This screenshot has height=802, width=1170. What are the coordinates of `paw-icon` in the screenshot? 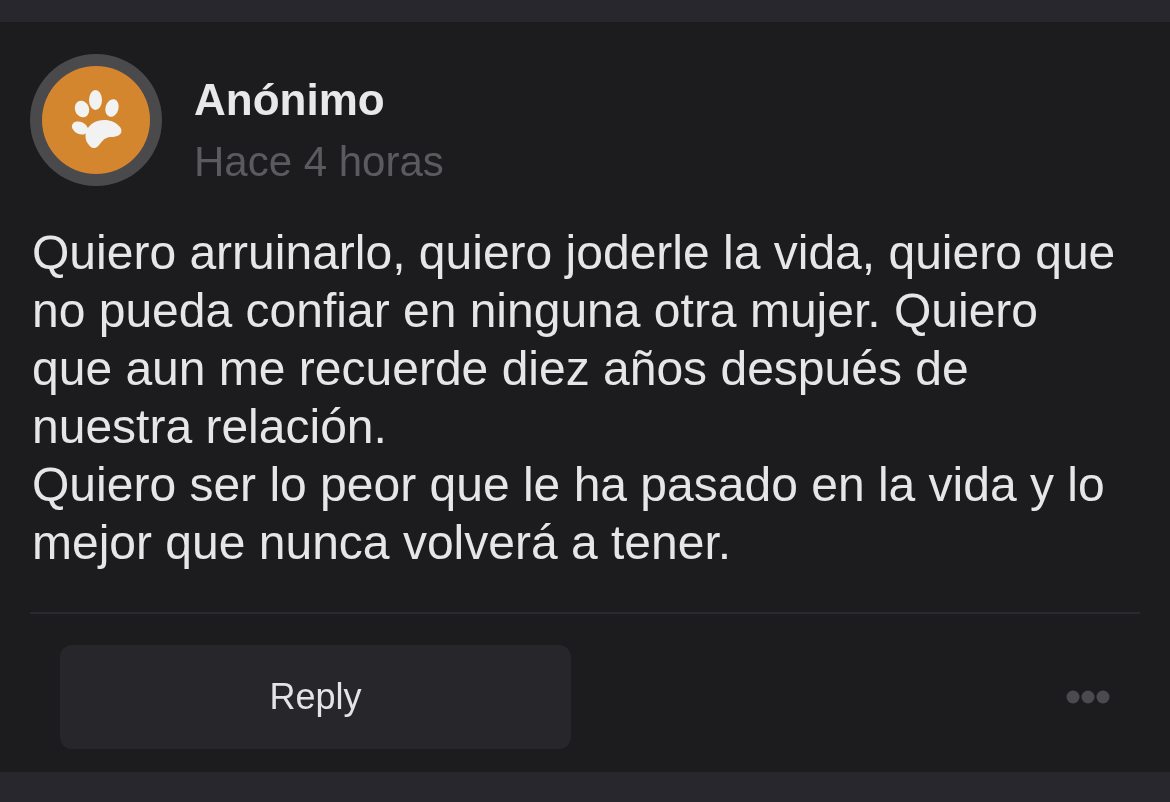 It's located at (96, 119).